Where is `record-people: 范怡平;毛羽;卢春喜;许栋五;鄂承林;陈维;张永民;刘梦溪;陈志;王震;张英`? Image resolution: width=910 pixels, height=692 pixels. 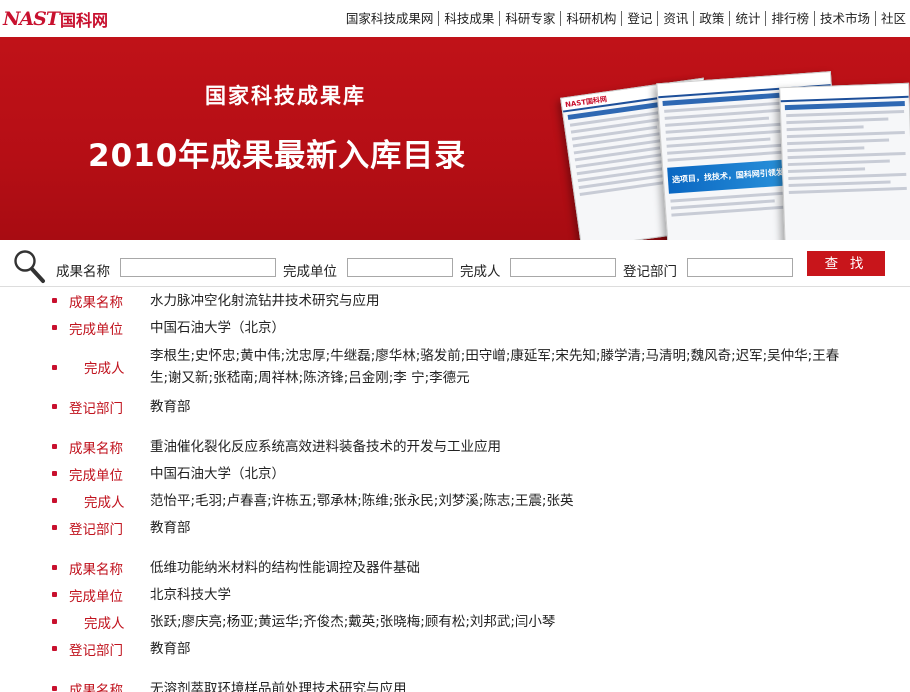 record-people: 范怡平;毛羽;卢春喜;许栋五;鄂承林;陈维;张永民;刘梦溪;陈志;王震;张英 is located at coordinates (362, 500).